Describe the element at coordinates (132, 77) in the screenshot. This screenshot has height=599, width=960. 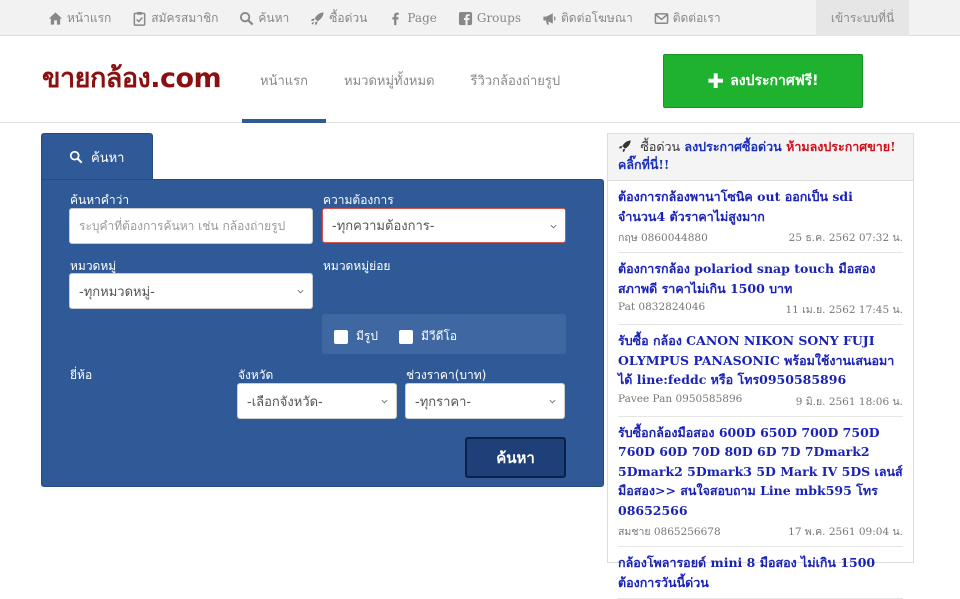
I see `site-logo: ขายกล้อง.com` at that location.